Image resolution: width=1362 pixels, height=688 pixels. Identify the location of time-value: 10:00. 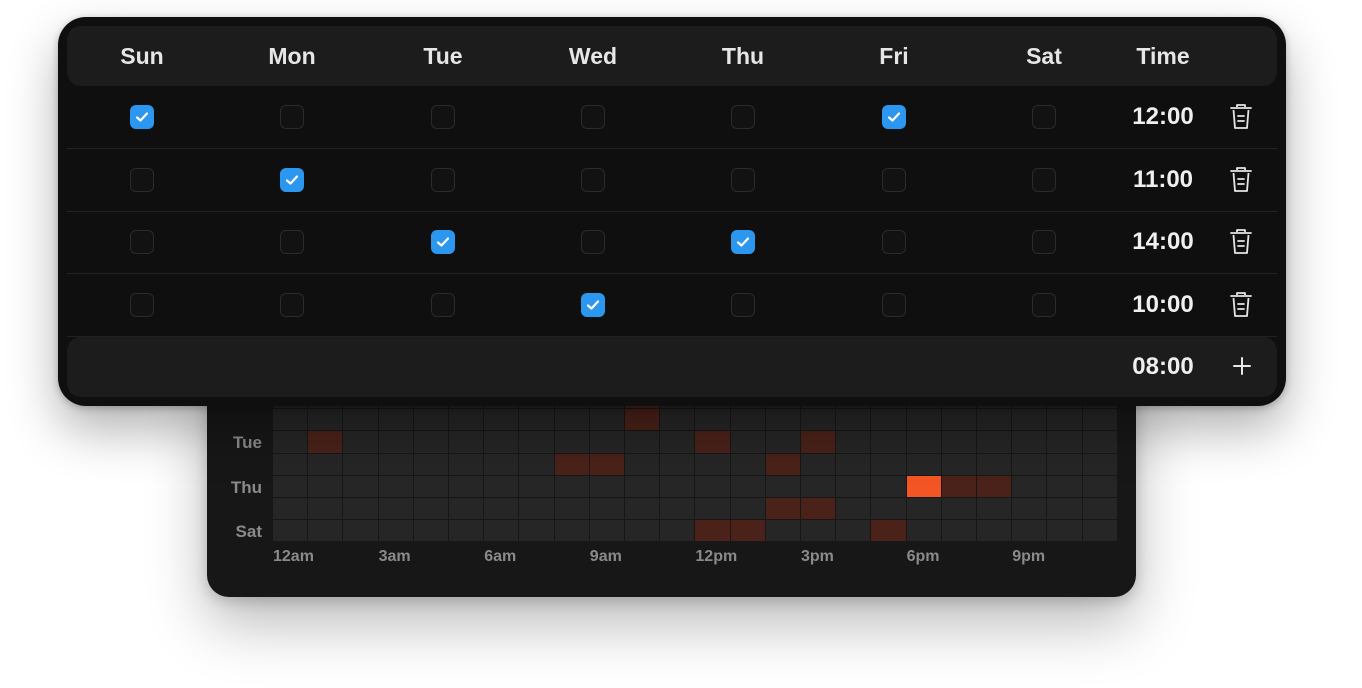
(1163, 305).